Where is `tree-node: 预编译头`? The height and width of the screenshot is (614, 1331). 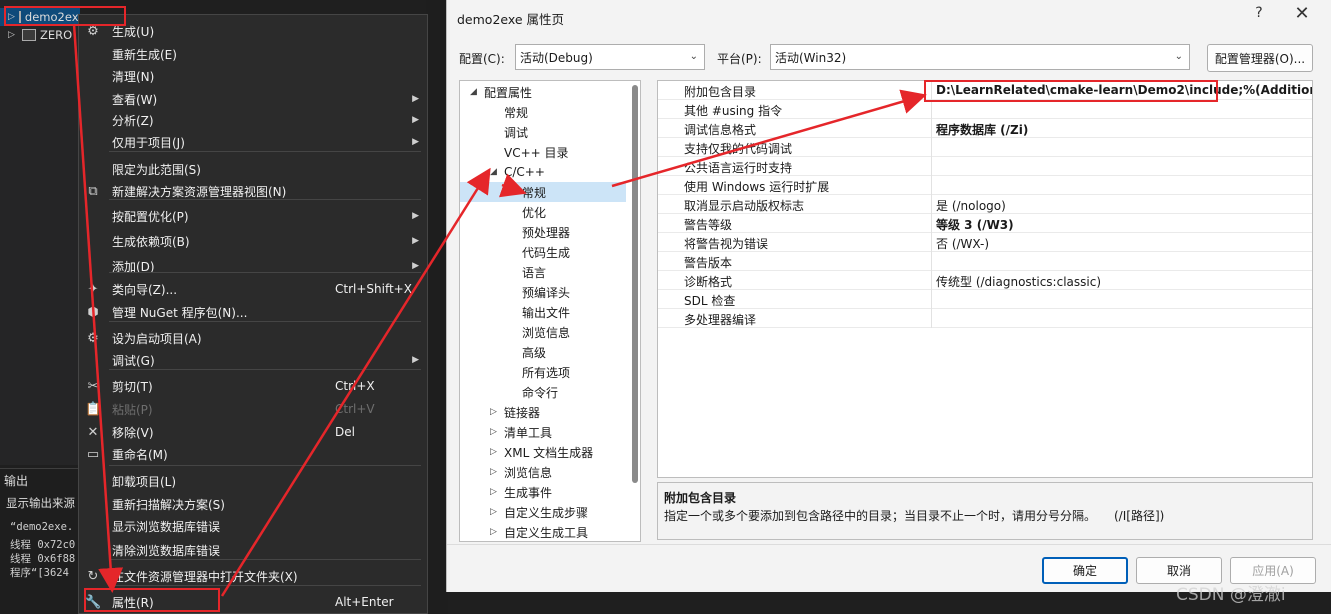 tree-node: 预编译头 is located at coordinates (543, 292).